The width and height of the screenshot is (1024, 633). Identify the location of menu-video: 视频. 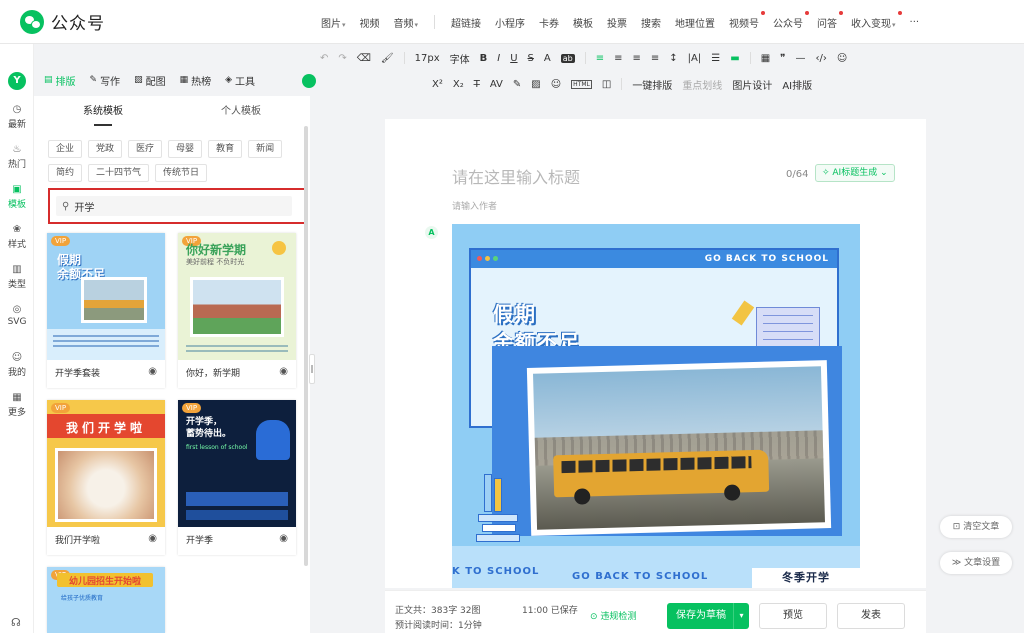
(370, 22).